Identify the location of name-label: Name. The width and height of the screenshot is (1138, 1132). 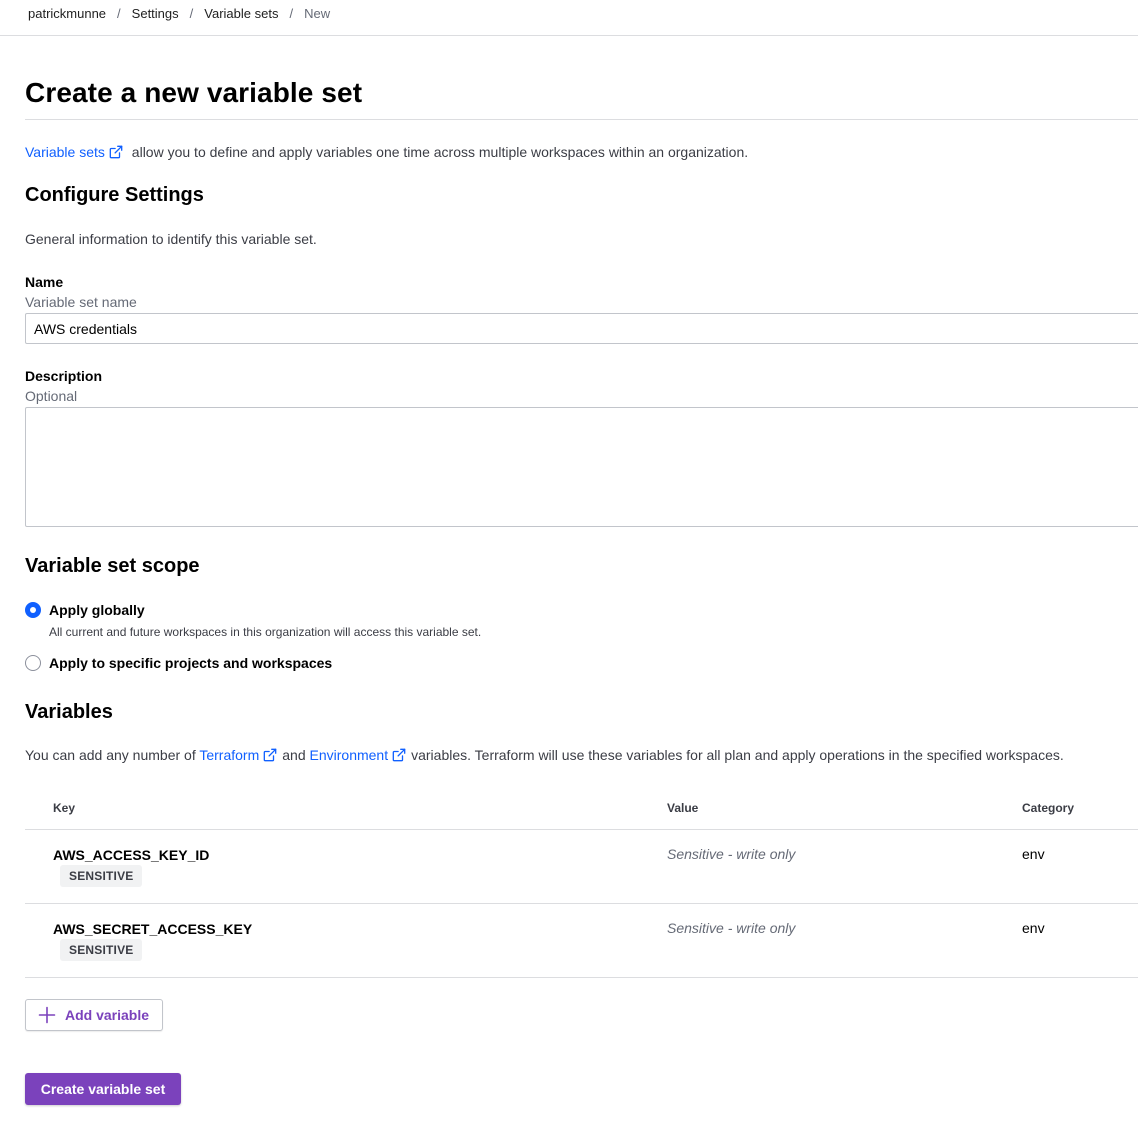
(44, 282).